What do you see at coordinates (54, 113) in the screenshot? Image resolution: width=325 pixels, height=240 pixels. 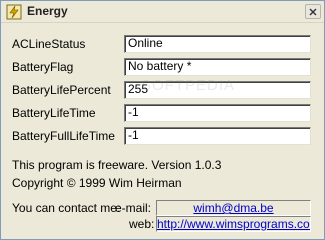 I see `battery-life-time-label: BatteryLifeTime` at bounding box center [54, 113].